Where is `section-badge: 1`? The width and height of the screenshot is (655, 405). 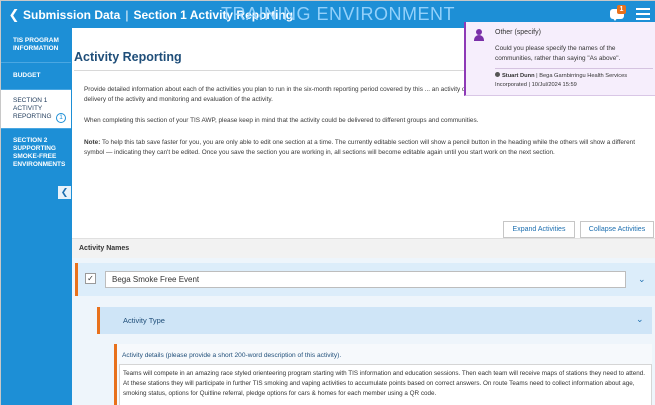
section-badge: 1 is located at coordinates (61, 118).